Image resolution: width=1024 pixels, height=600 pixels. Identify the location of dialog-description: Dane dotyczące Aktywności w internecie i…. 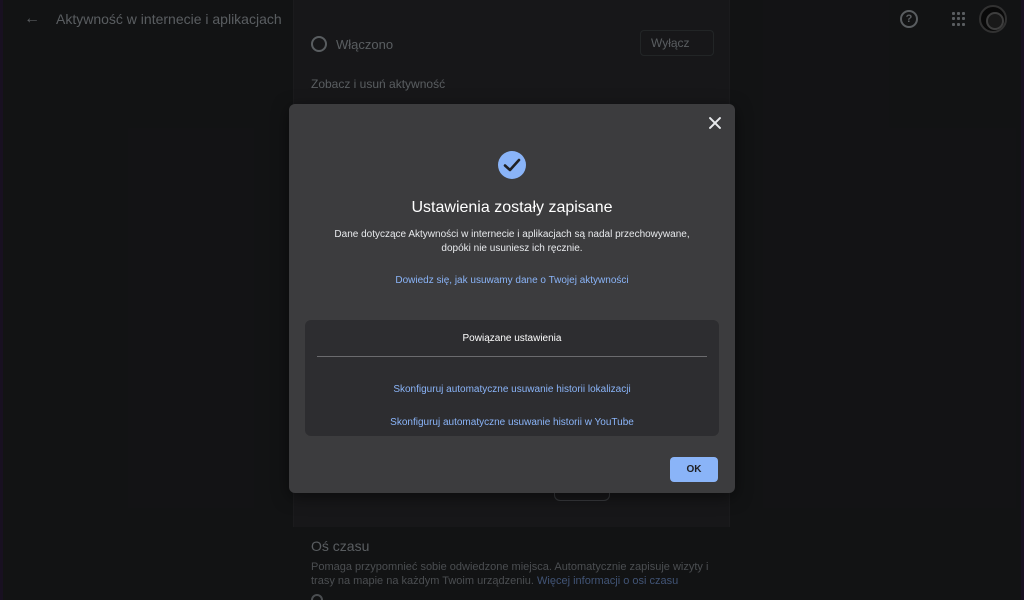
(512, 241).